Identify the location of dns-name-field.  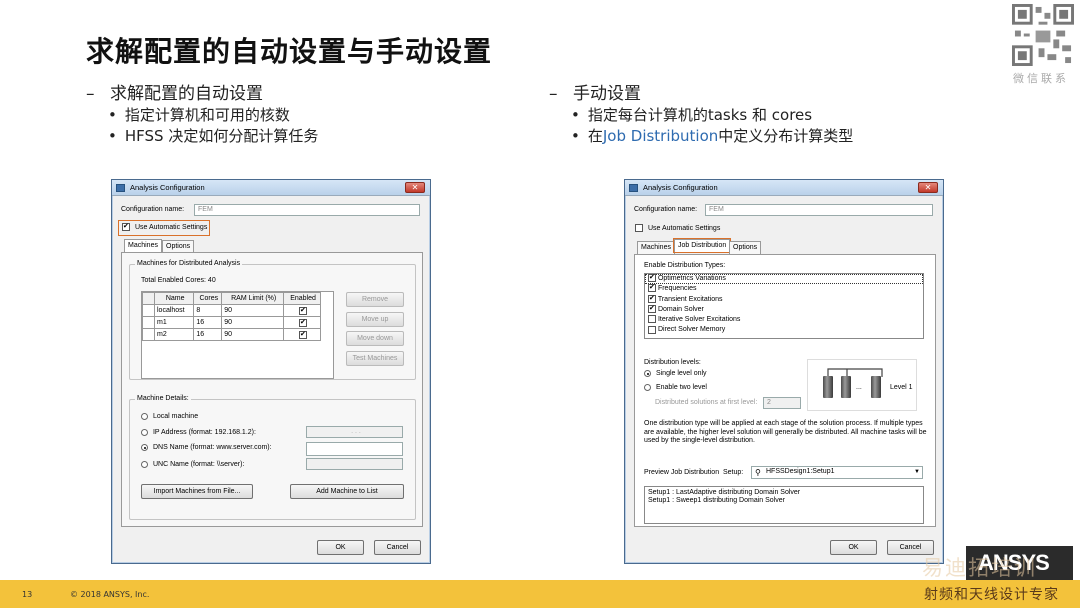
(354, 449).